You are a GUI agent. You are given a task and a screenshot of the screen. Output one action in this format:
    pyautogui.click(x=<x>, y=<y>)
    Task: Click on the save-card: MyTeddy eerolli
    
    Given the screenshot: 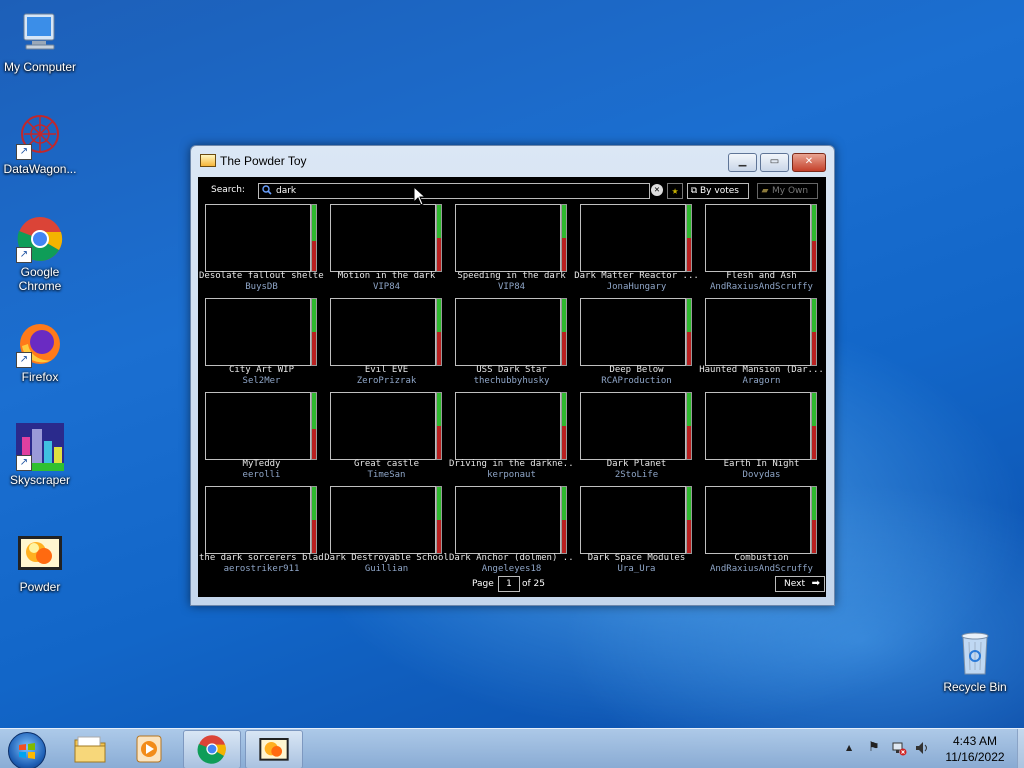 What is the action you would take?
    pyautogui.click(x=261, y=438)
    